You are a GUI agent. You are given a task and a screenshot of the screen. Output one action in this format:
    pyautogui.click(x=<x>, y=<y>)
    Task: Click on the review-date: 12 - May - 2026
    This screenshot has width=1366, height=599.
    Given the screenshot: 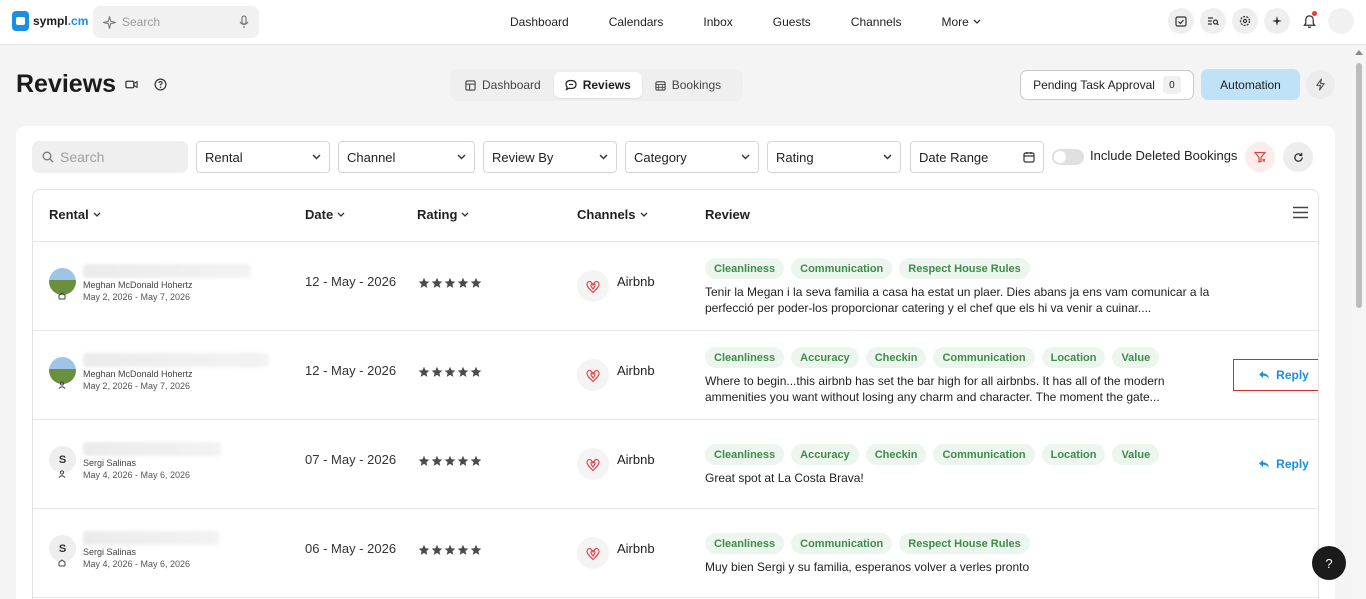 What is the action you would take?
    pyautogui.click(x=351, y=370)
    